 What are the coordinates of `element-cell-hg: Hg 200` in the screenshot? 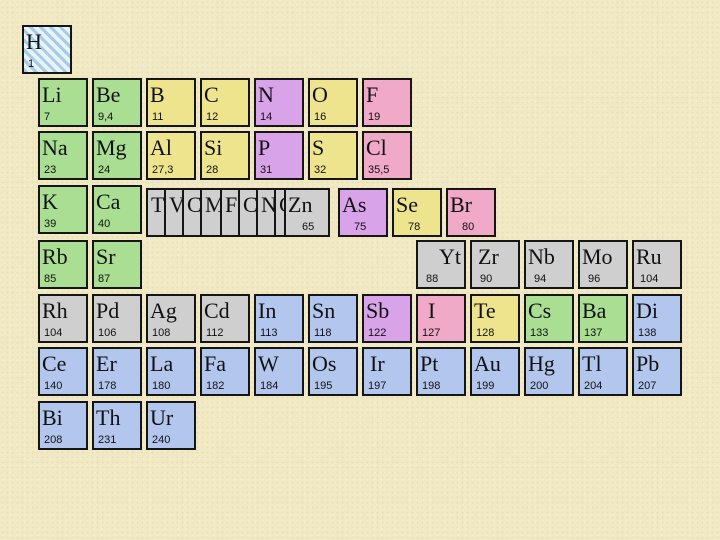 It's located at (549, 371).